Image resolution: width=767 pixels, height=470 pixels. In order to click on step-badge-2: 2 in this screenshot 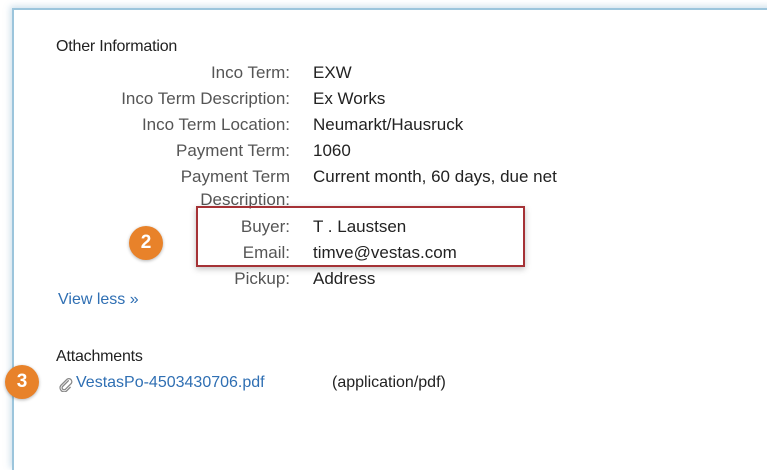, I will do `click(146, 243)`.